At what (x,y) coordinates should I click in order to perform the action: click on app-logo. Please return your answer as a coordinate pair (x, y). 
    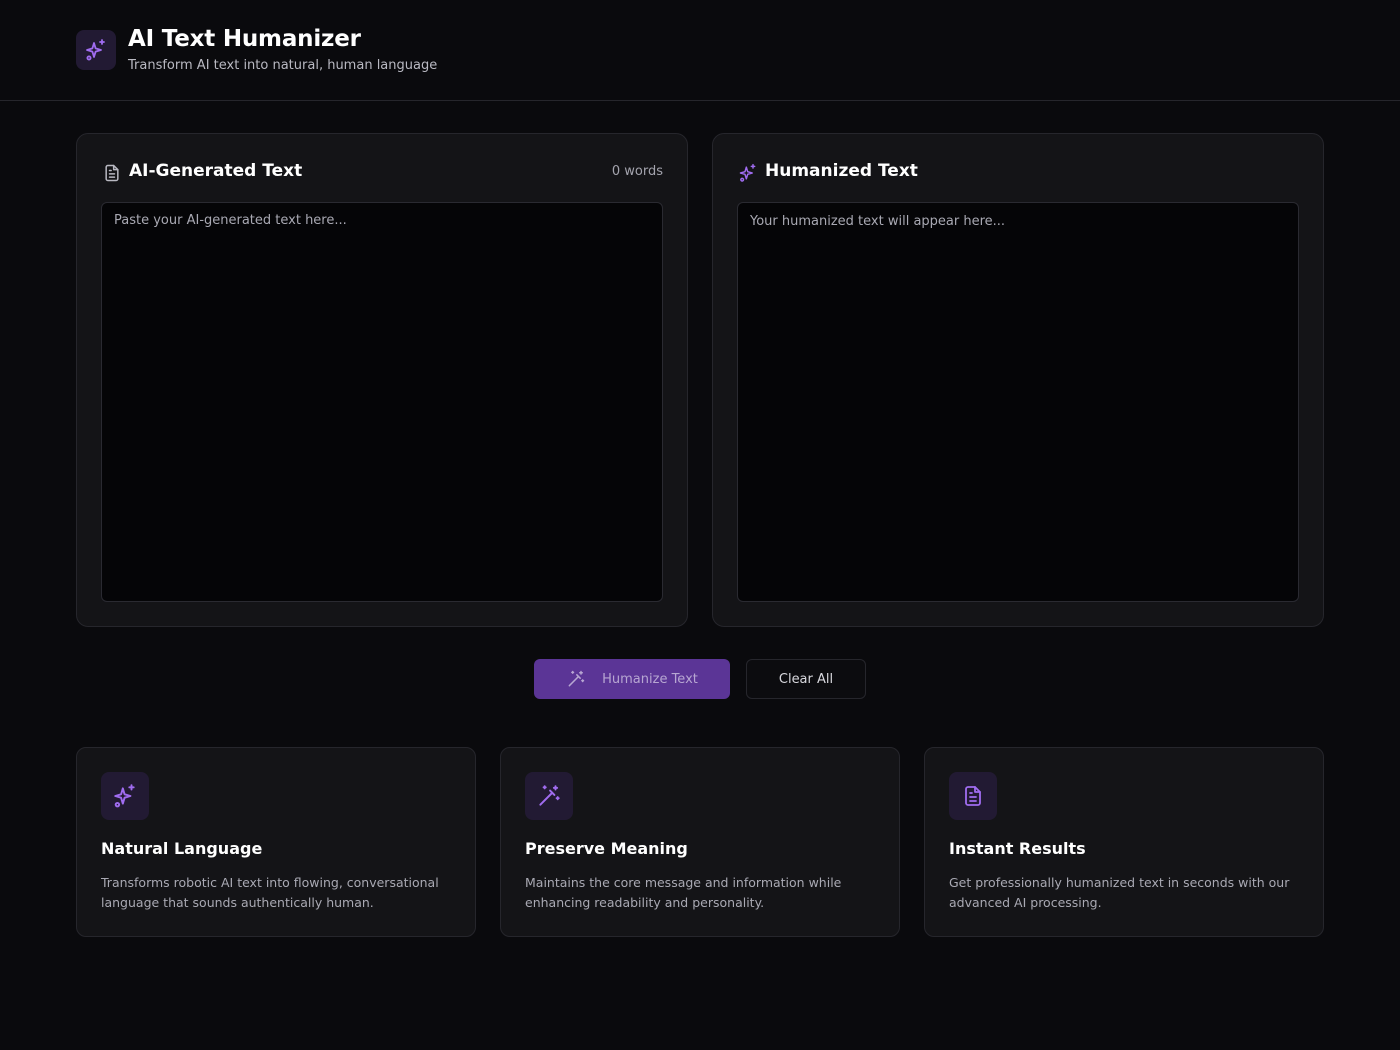
    Looking at the image, I should click on (96, 50).